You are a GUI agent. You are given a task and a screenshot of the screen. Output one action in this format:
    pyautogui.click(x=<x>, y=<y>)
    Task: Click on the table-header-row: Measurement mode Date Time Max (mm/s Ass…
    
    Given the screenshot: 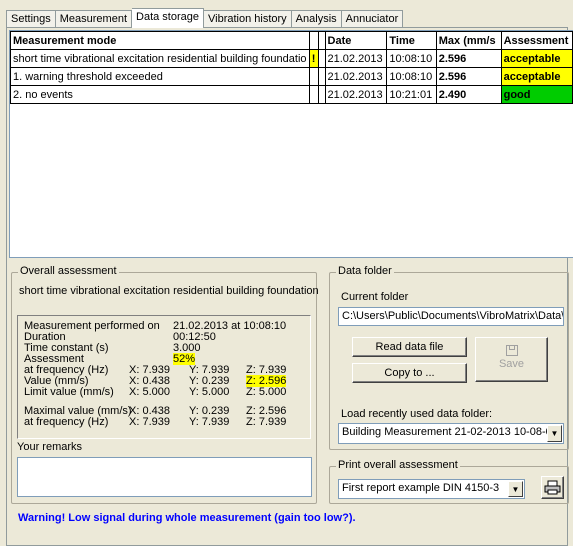 What is the action you would take?
    pyautogui.click(x=291, y=40)
    